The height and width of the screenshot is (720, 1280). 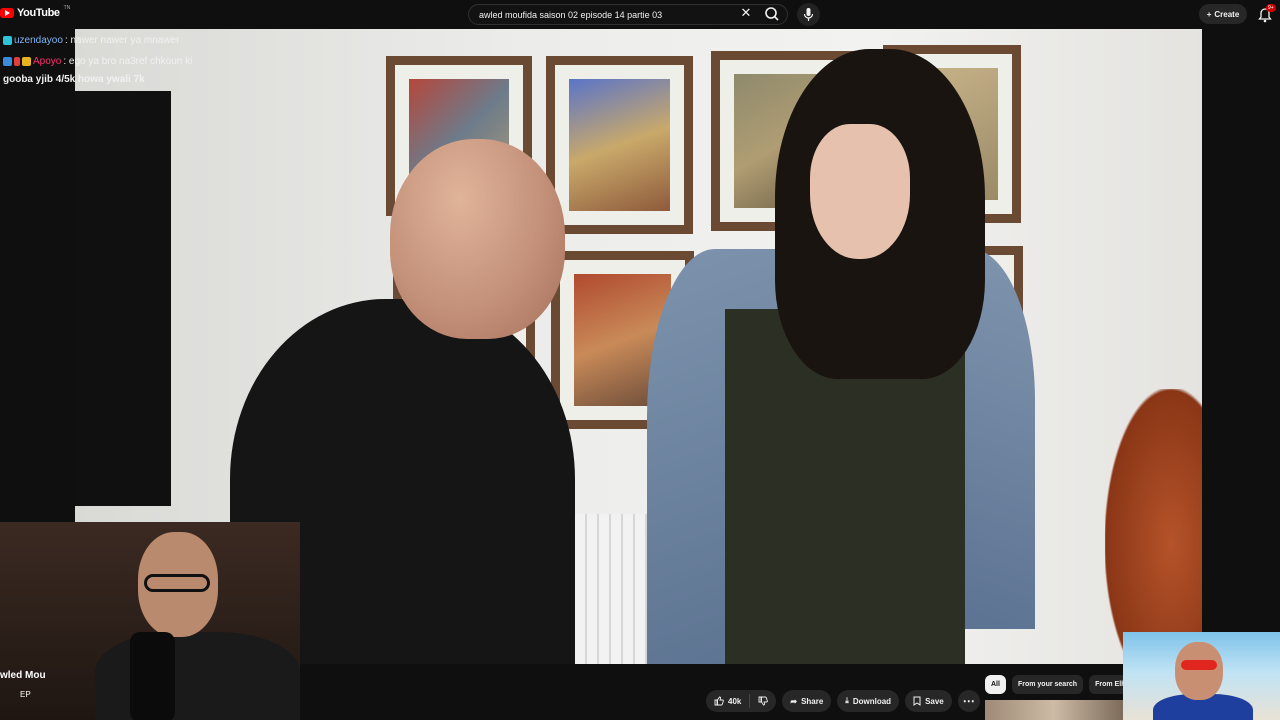 I want to click on download-button: ⤓ Download, so click(x=868, y=701).